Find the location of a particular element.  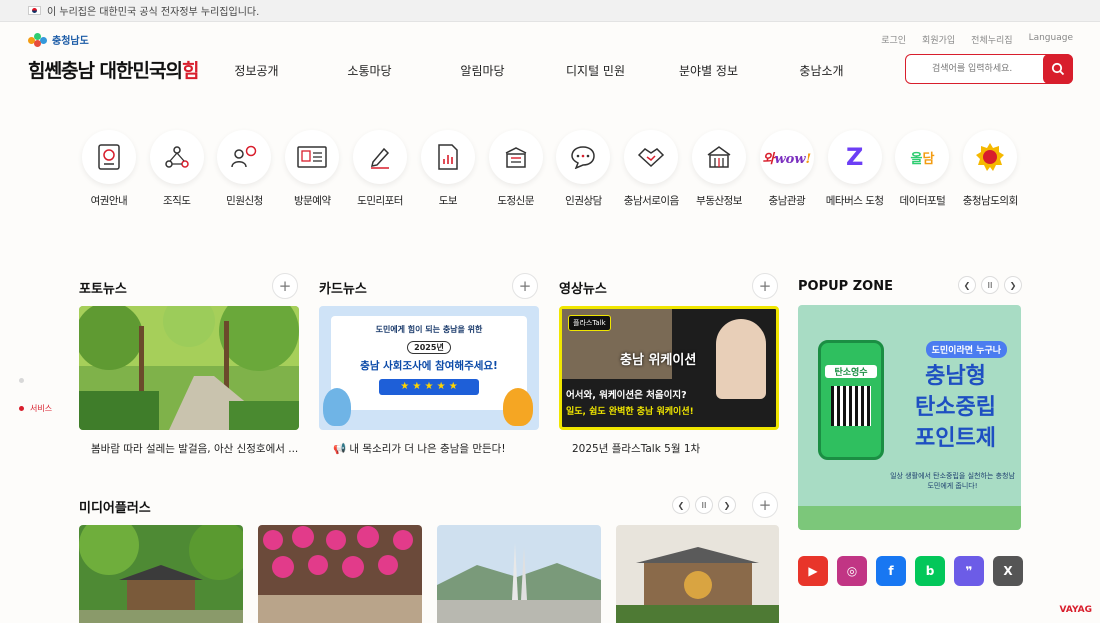

instagram-icon: ◎ is located at coordinates (852, 571).